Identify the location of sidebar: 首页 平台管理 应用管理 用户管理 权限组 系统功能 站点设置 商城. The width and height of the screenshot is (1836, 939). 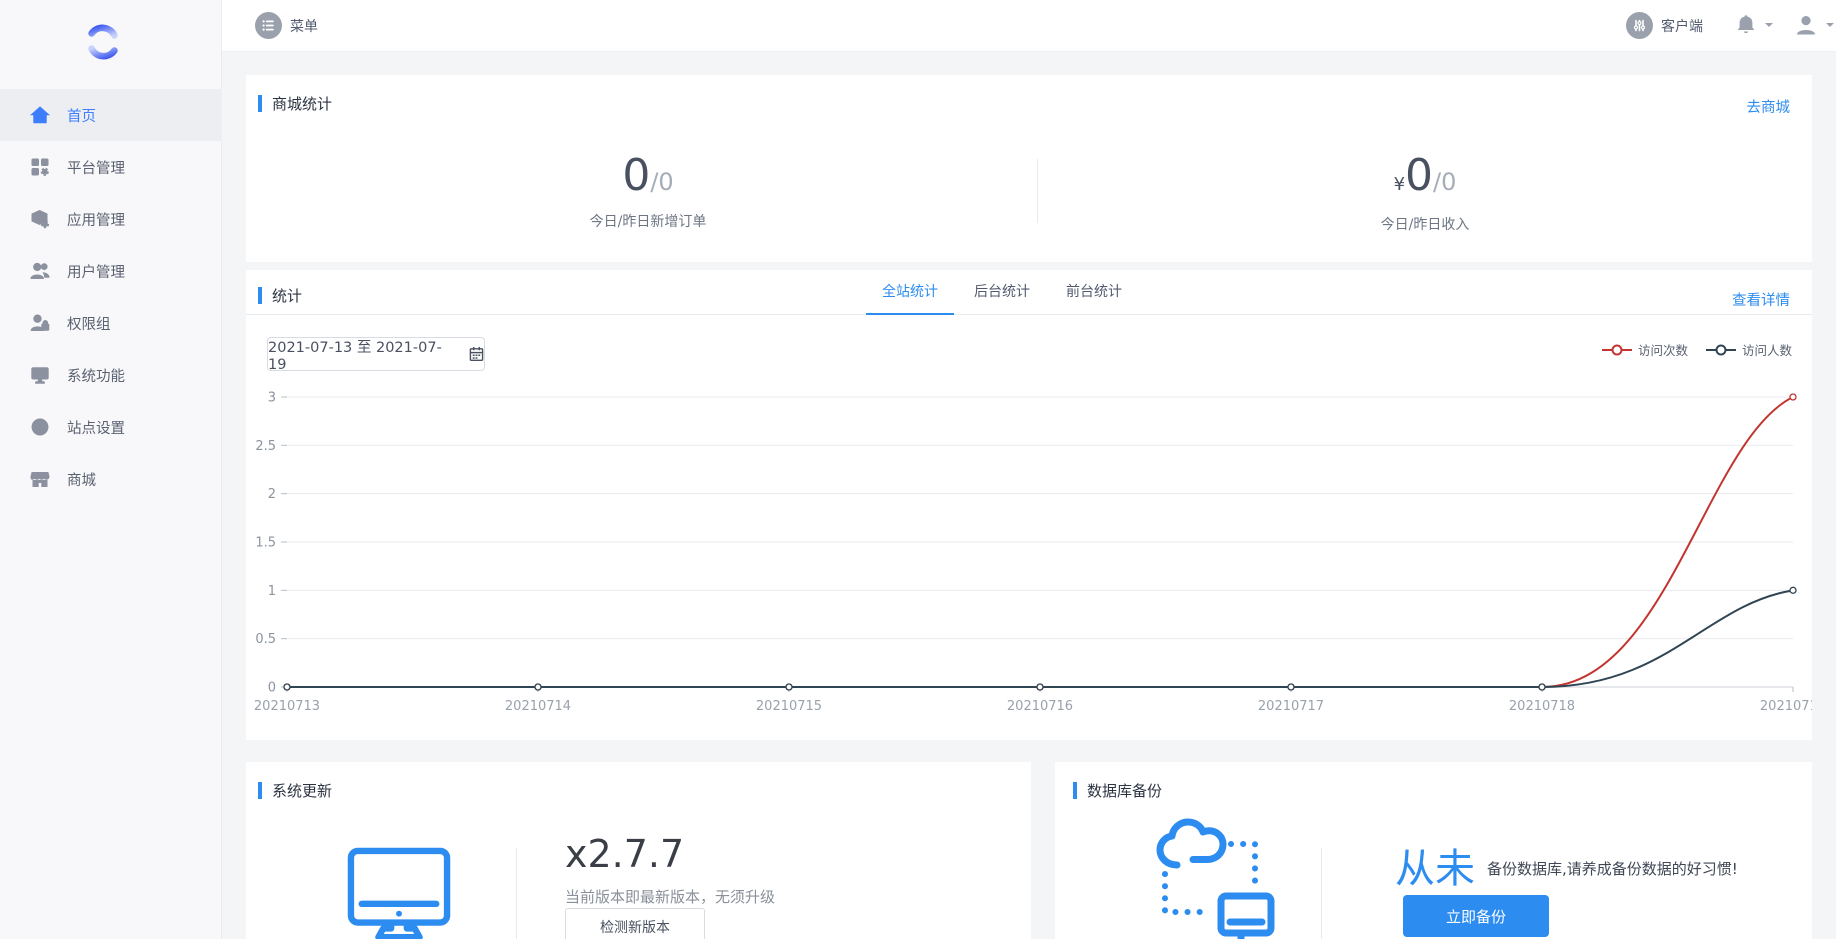
(111, 469).